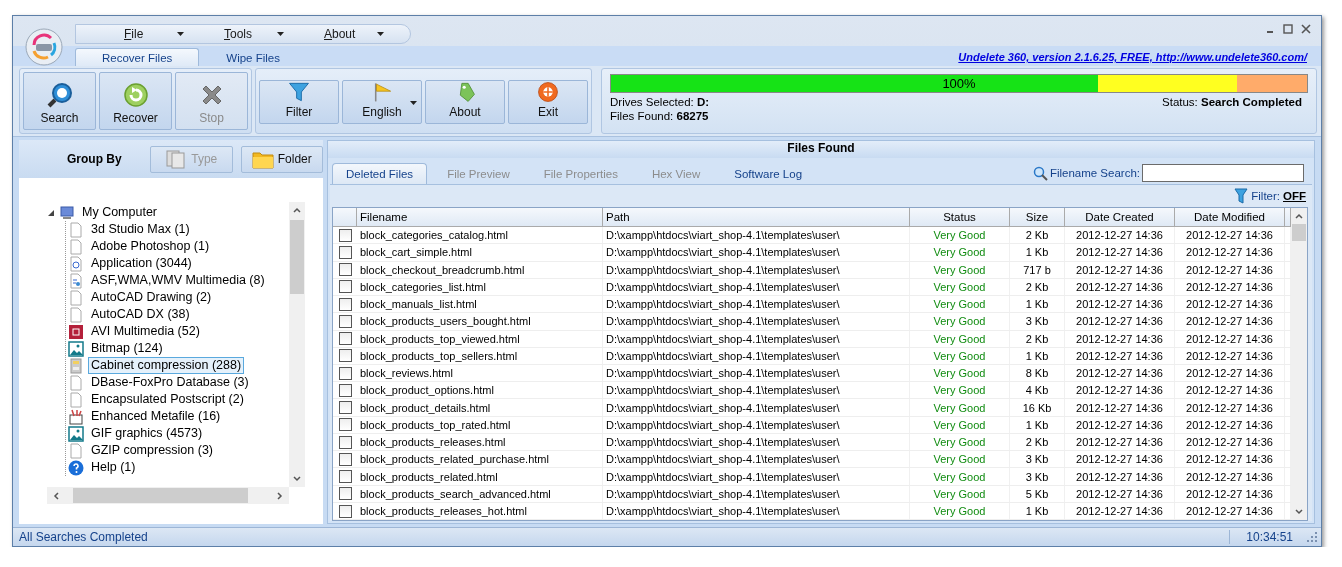 The height and width of the screenshot is (567, 1342). What do you see at coordinates (140, 314) in the screenshot?
I see `tree-item: AutoCAD DX (38)` at bounding box center [140, 314].